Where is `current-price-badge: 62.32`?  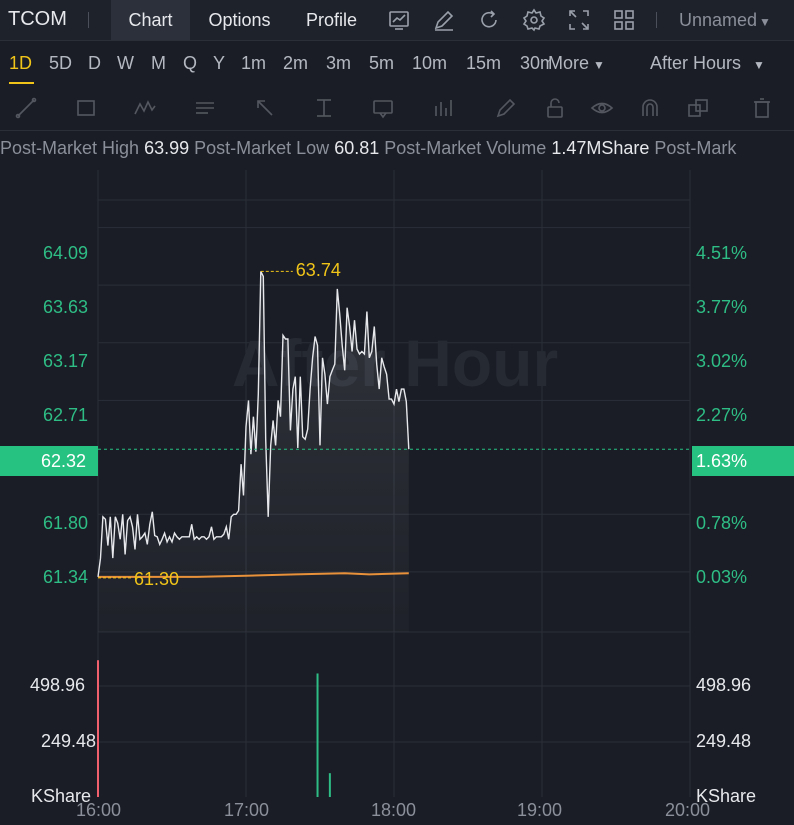 current-price-badge: 62.32 is located at coordinates (49, 461).